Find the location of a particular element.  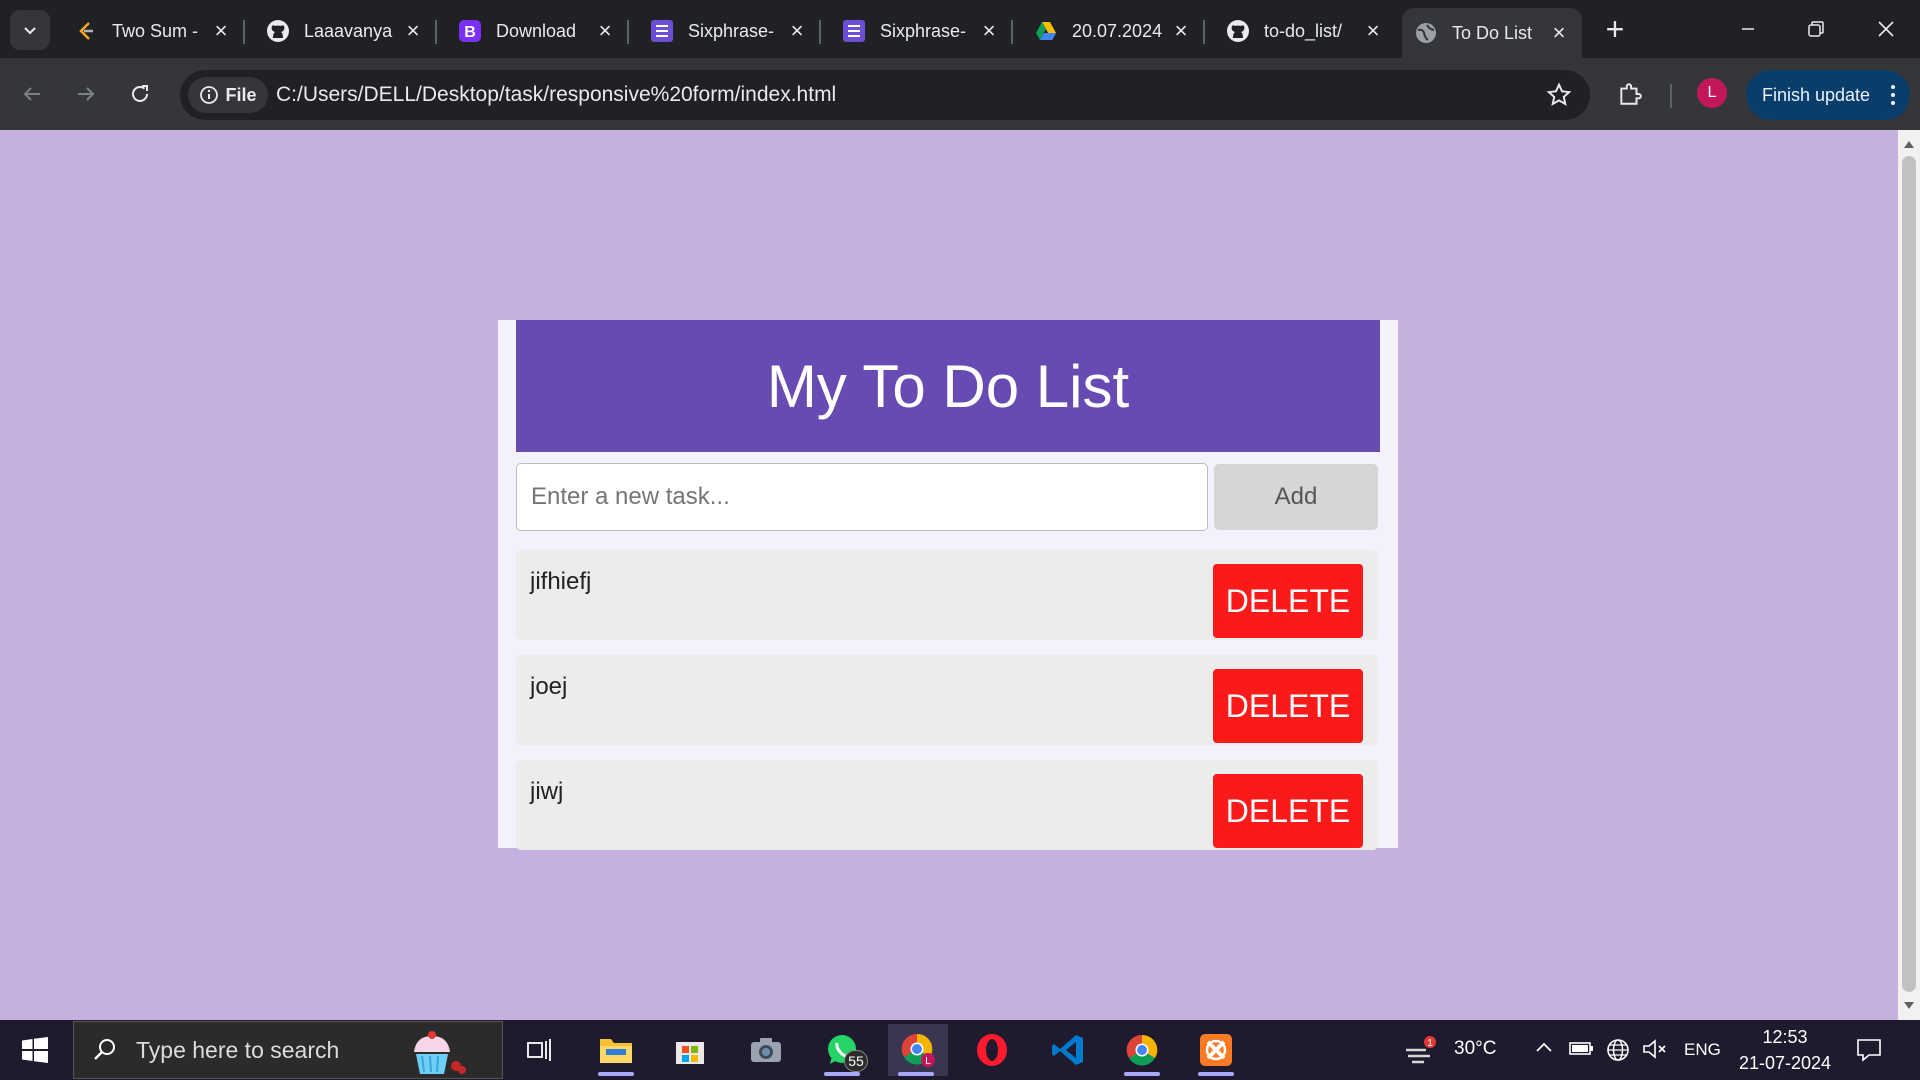

tab-two-sum: Two Sum - × is located at coordinates (153, 31).